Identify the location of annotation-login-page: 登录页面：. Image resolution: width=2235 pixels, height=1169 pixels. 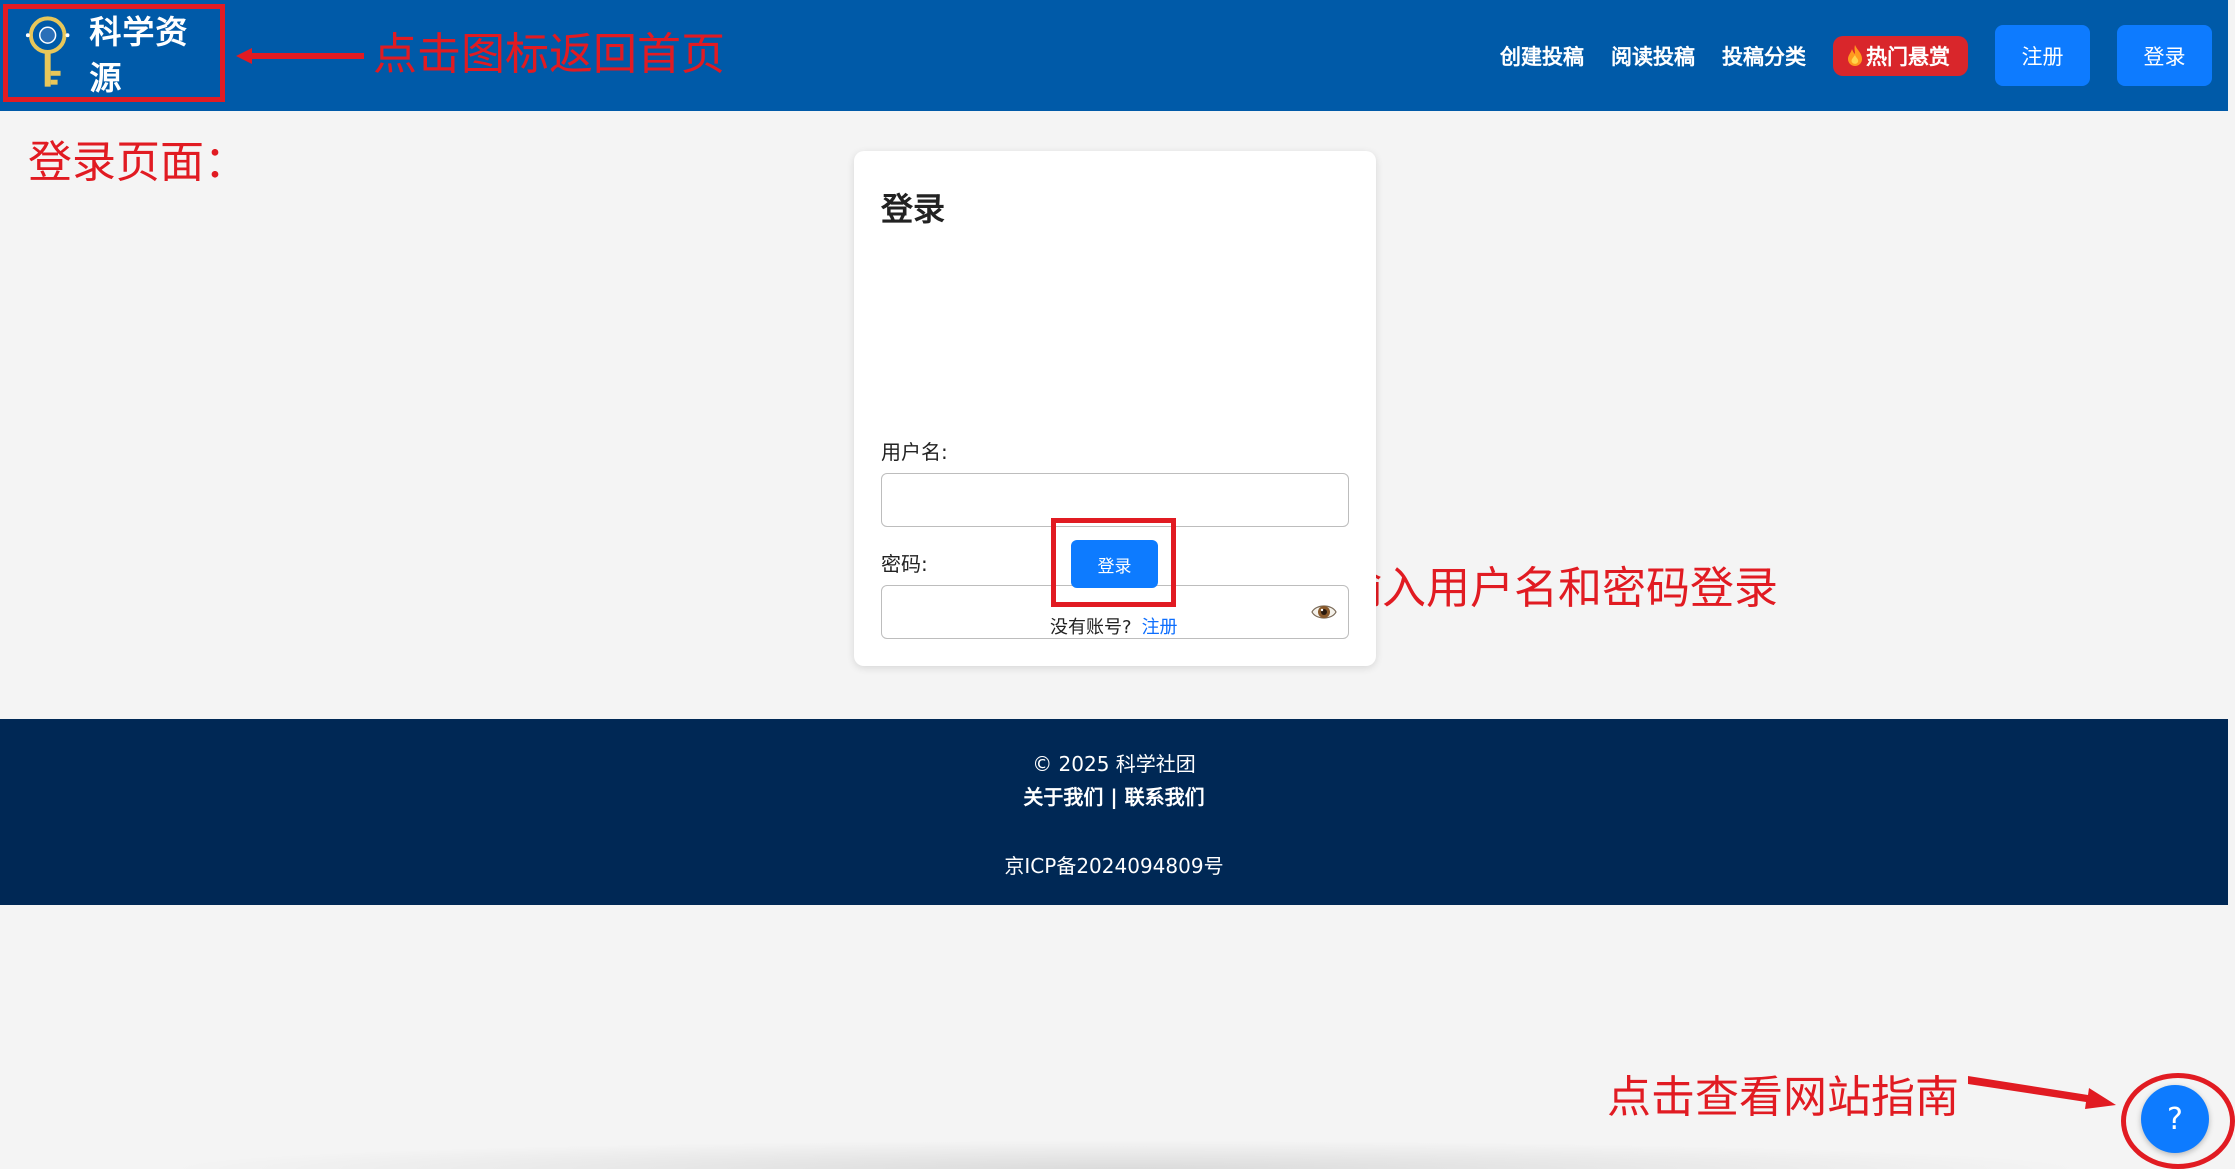
(138, 162).